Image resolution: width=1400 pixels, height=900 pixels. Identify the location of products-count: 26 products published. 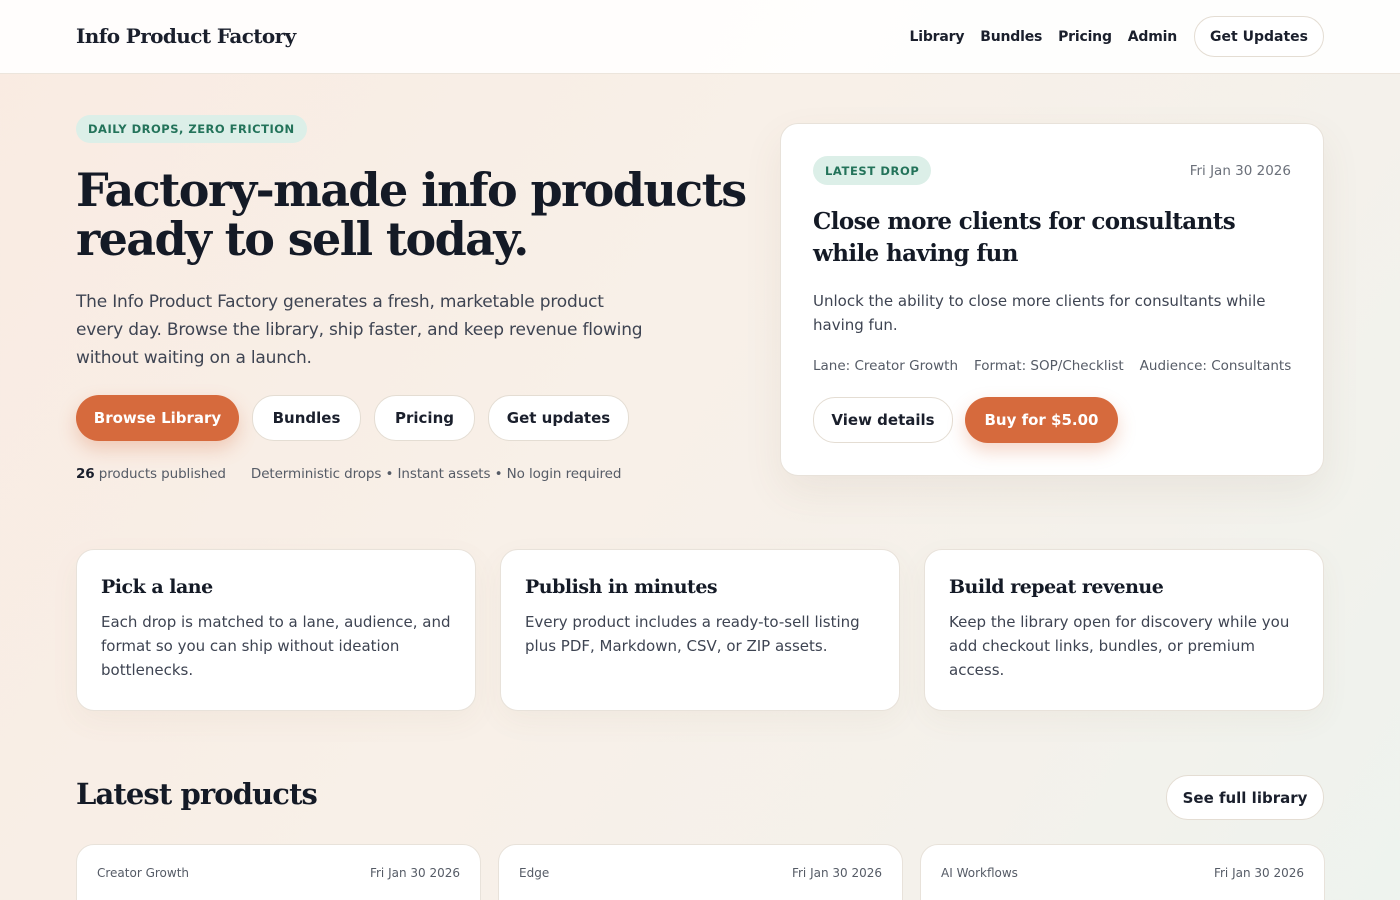
(151, 474).